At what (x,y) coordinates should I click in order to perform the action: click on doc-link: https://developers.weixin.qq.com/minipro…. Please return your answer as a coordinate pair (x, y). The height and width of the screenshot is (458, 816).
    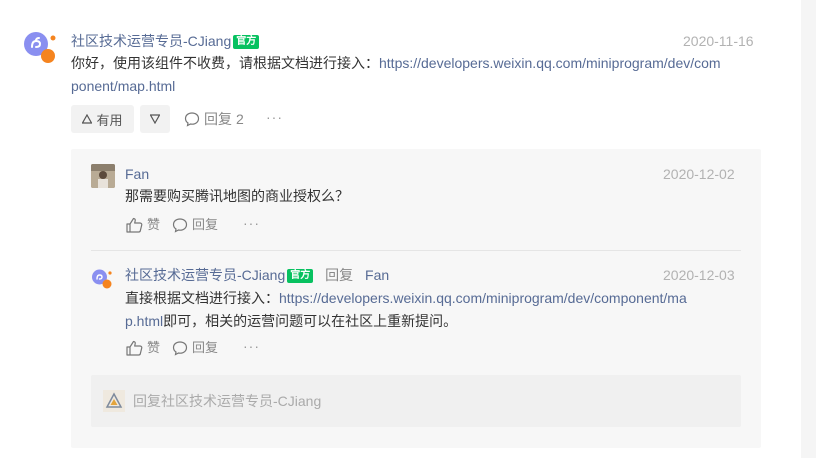
    Looking at the image, I should click on (550, 63).